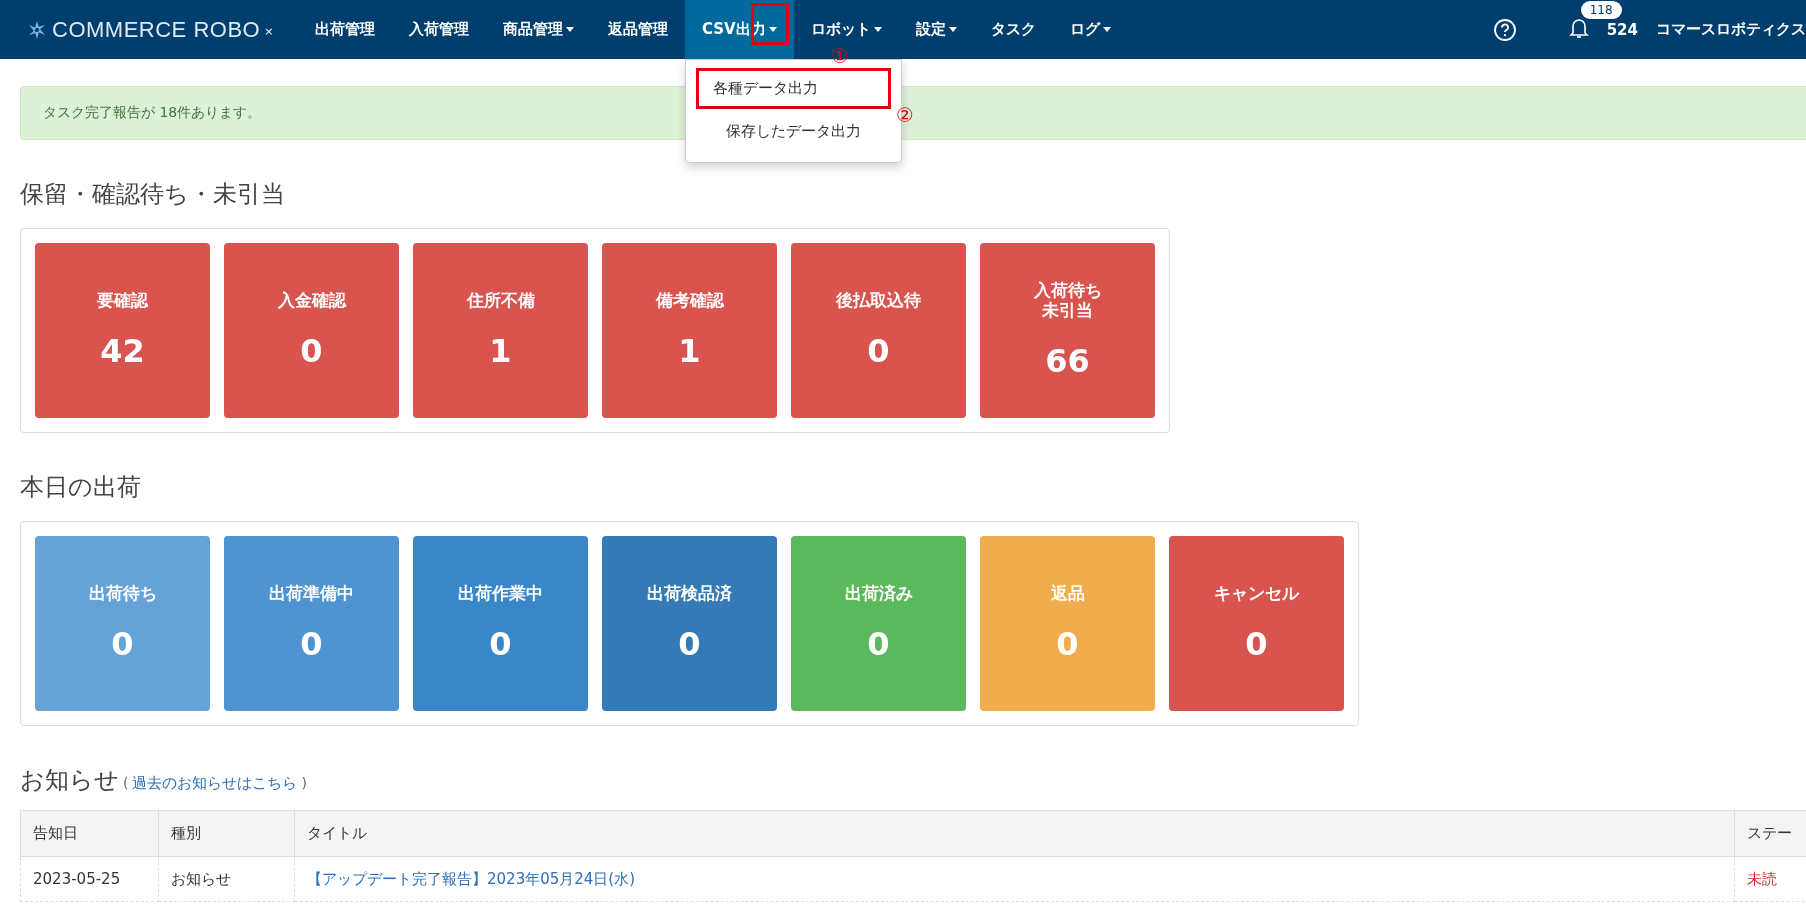 This screenshot has height=909, width=1806. What do you see at coordinates (345, 29) in the screenshot?
I see `nav-menu-item: 出荷管理` at bounding box center [345, 29].